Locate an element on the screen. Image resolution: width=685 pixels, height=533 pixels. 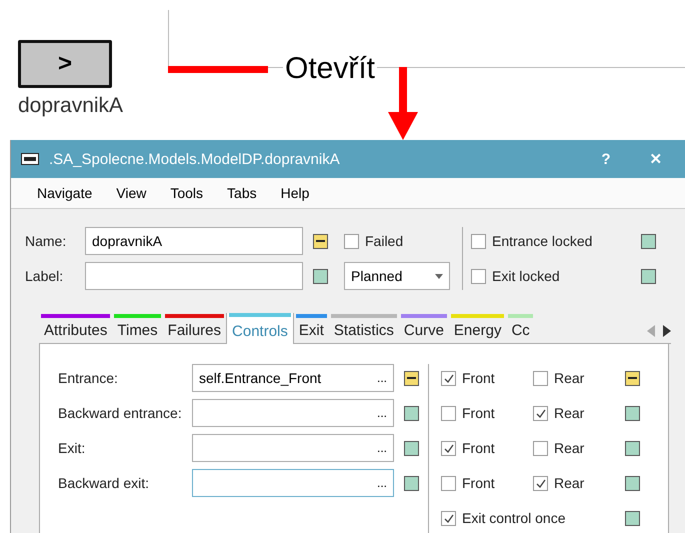
down-arrow-icon is located at coordinates (403, 103).